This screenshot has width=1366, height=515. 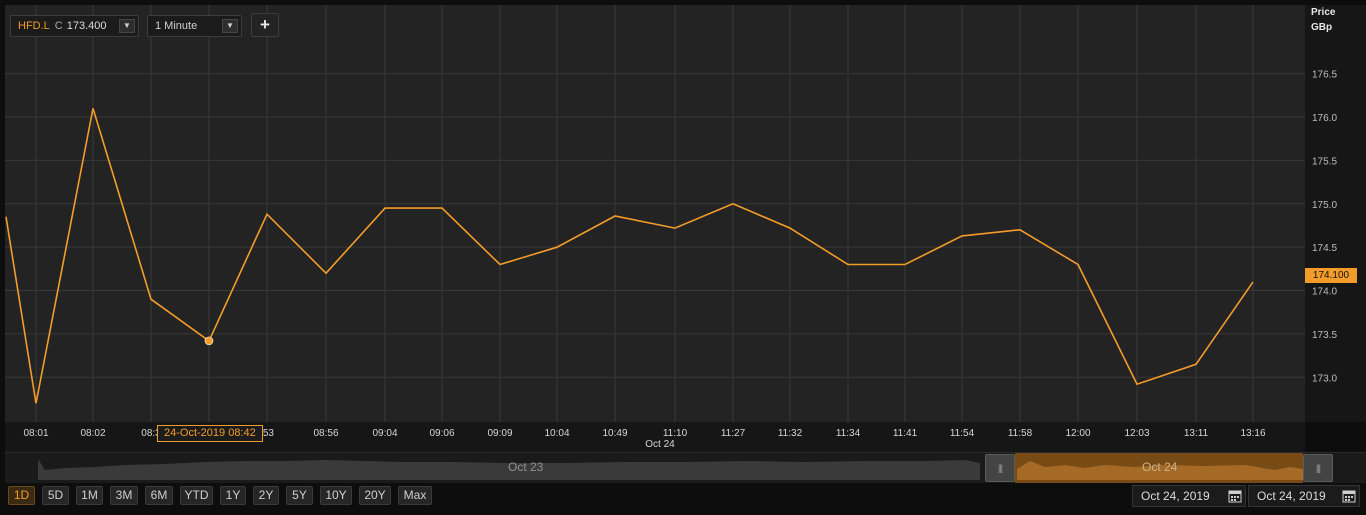 I want to click on y-tick-label: 175.0, so click(x=1324, y=205).